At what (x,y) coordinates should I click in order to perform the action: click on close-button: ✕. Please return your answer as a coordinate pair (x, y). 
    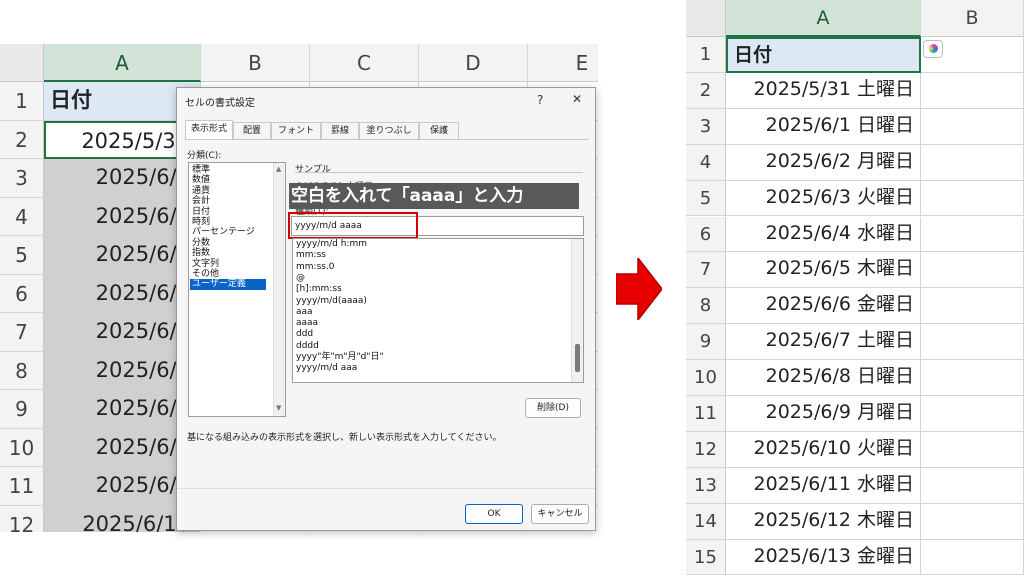
    Looking at the image, I should click on (577, 99).